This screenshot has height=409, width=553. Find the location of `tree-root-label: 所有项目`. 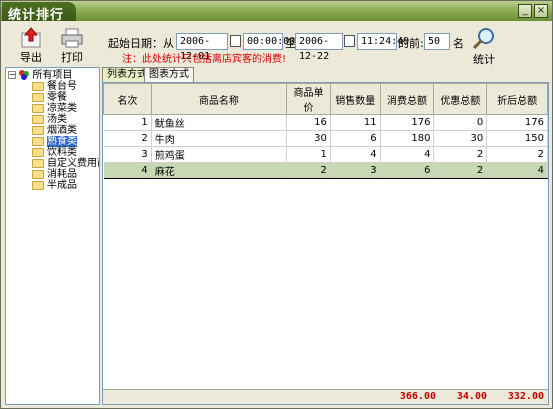

tree-root-label: 所有项目 is located at coordinates (52, 75).